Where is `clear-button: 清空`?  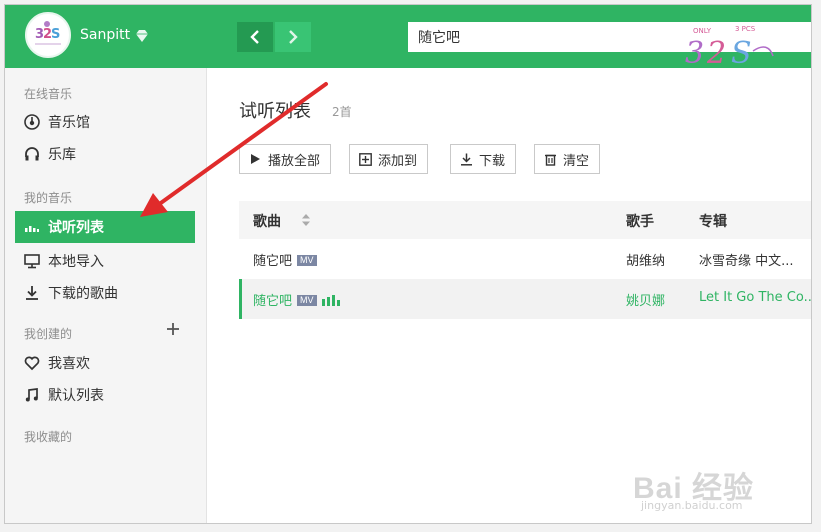
clear-button: 清空 is located at coordinates (567, 159).